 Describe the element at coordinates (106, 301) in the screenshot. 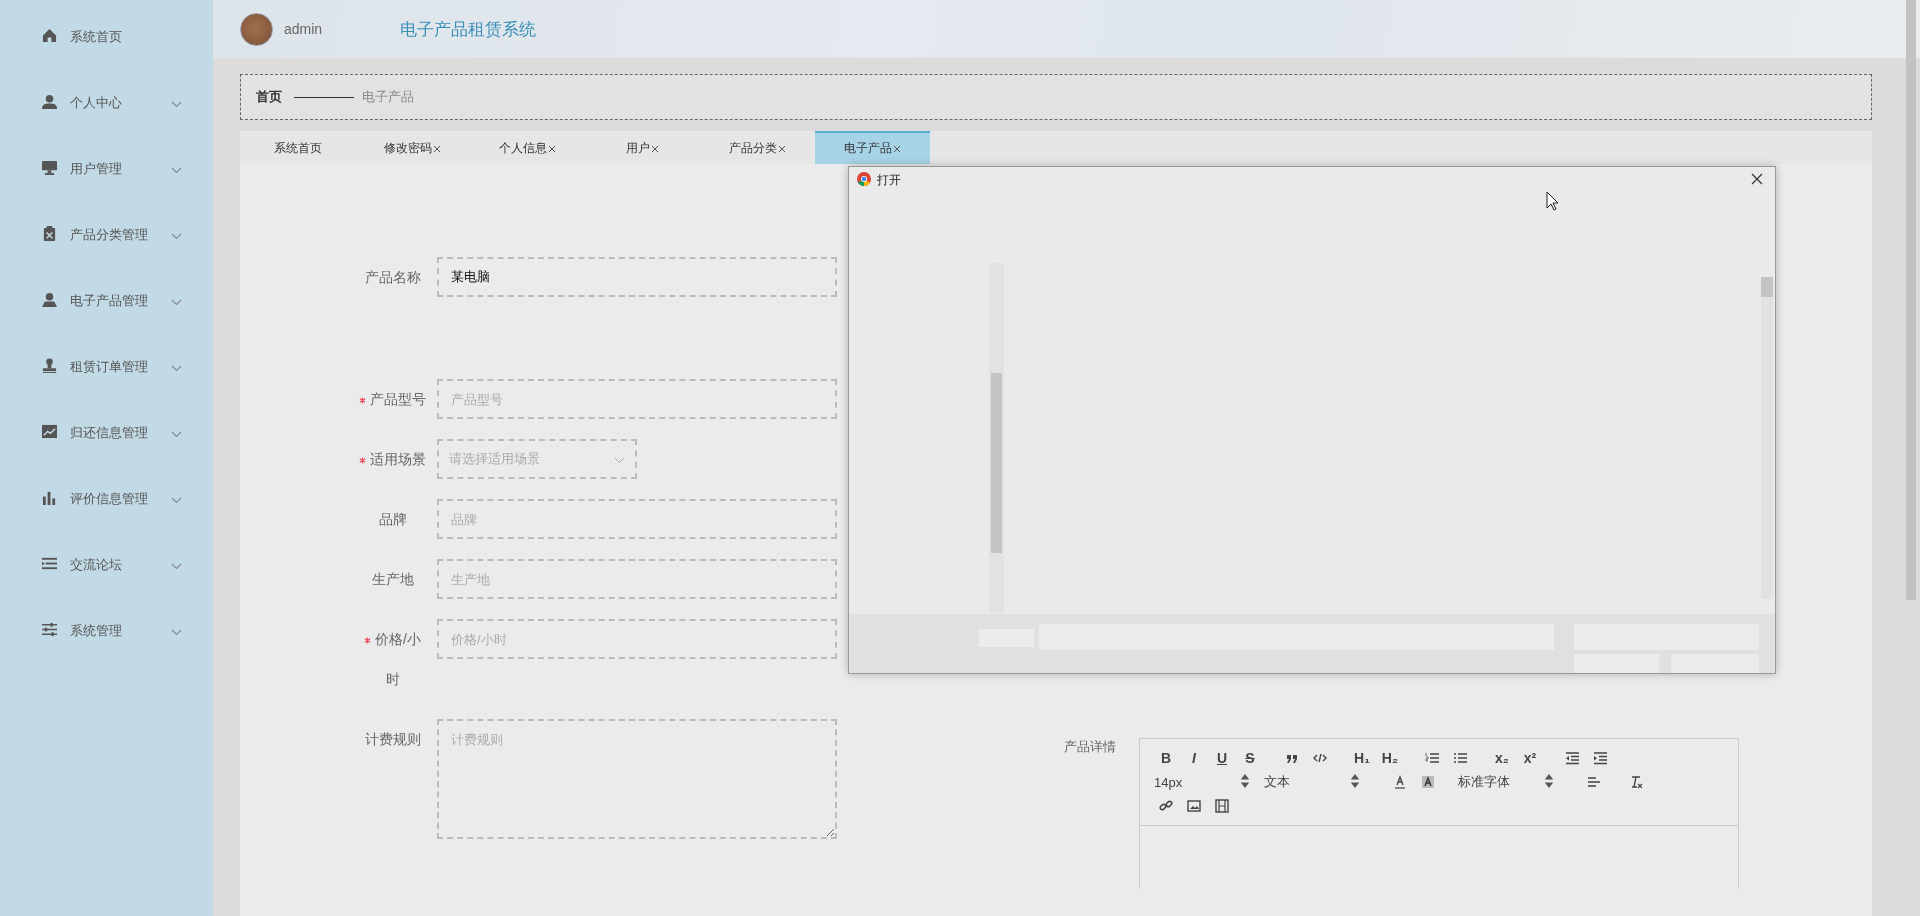

I see `sidebar-item: 电子产品管理` at that location.